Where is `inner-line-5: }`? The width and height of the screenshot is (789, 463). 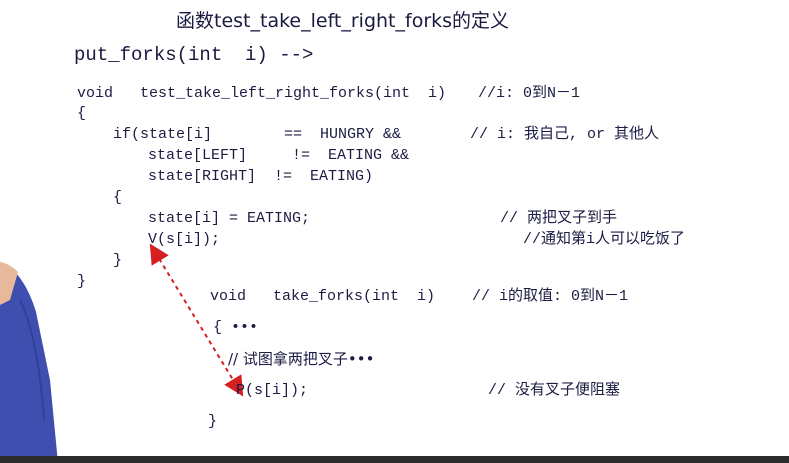 inner-line-5: } is located at coordinates (213, 421).